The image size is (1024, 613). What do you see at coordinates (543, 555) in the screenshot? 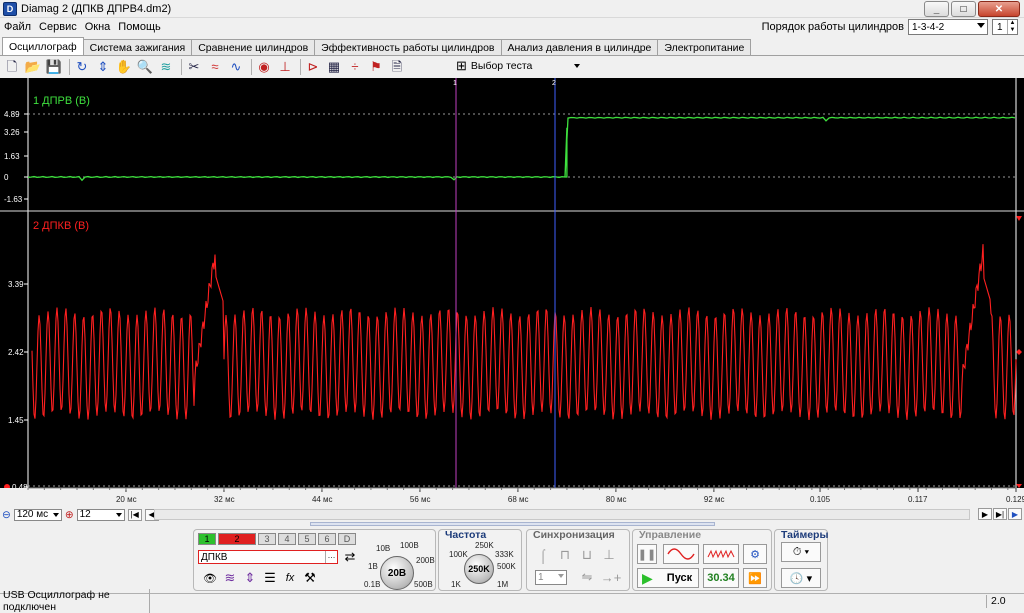
I see `rising-edge-icon: ⌠` at bounding box center [543, 555].